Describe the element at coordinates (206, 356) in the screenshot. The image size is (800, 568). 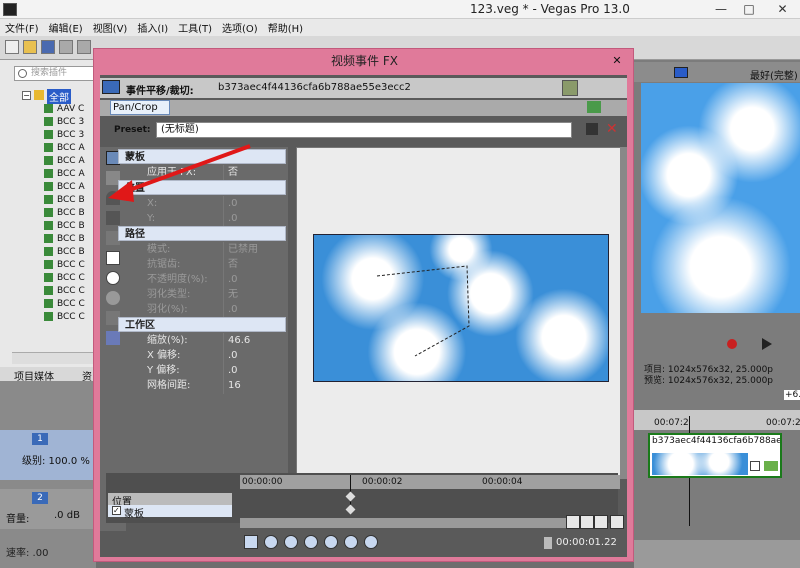
I see `property-row: X 偏移: .0` at that location.